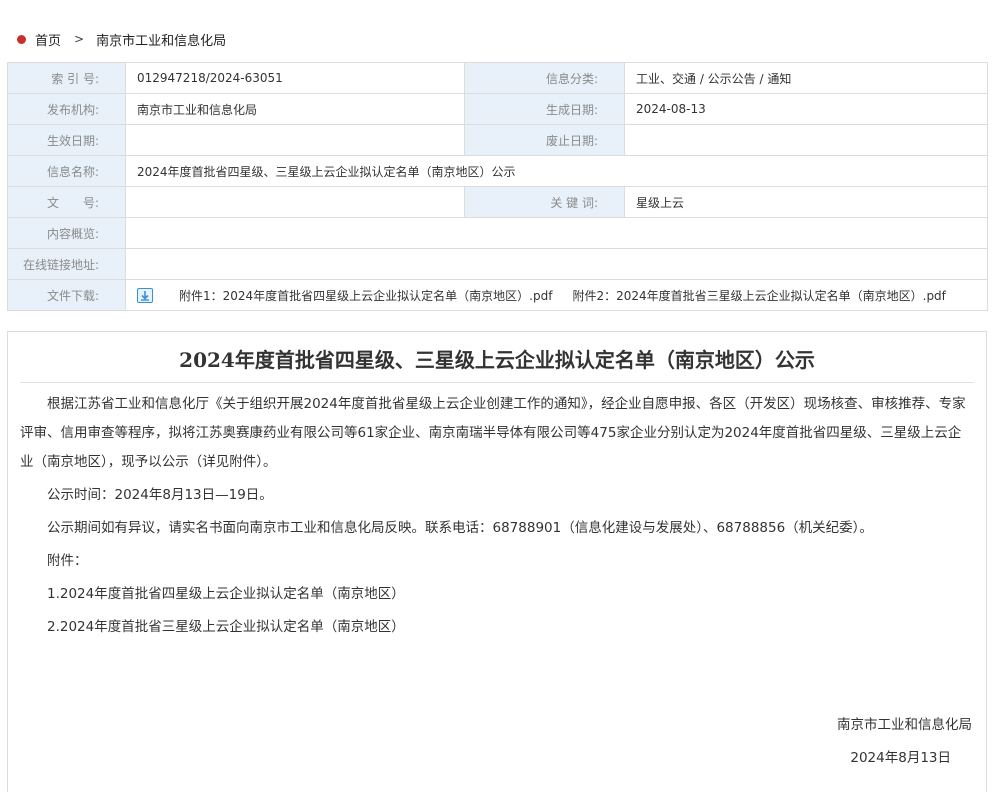 The width and height of the screenshot is (995, 792). I want to click on index-no-value: 012947218/2024-63051, so click(295, 78).